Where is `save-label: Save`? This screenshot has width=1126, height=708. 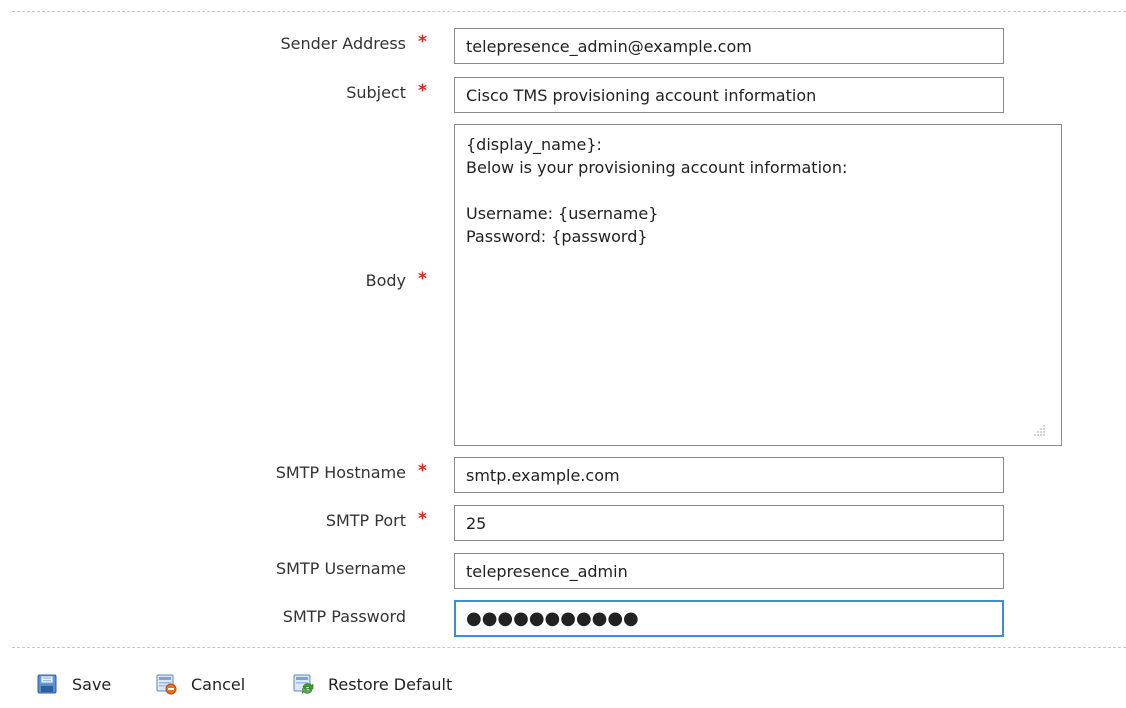 save-label: Save is located at coordinates (92, 684).